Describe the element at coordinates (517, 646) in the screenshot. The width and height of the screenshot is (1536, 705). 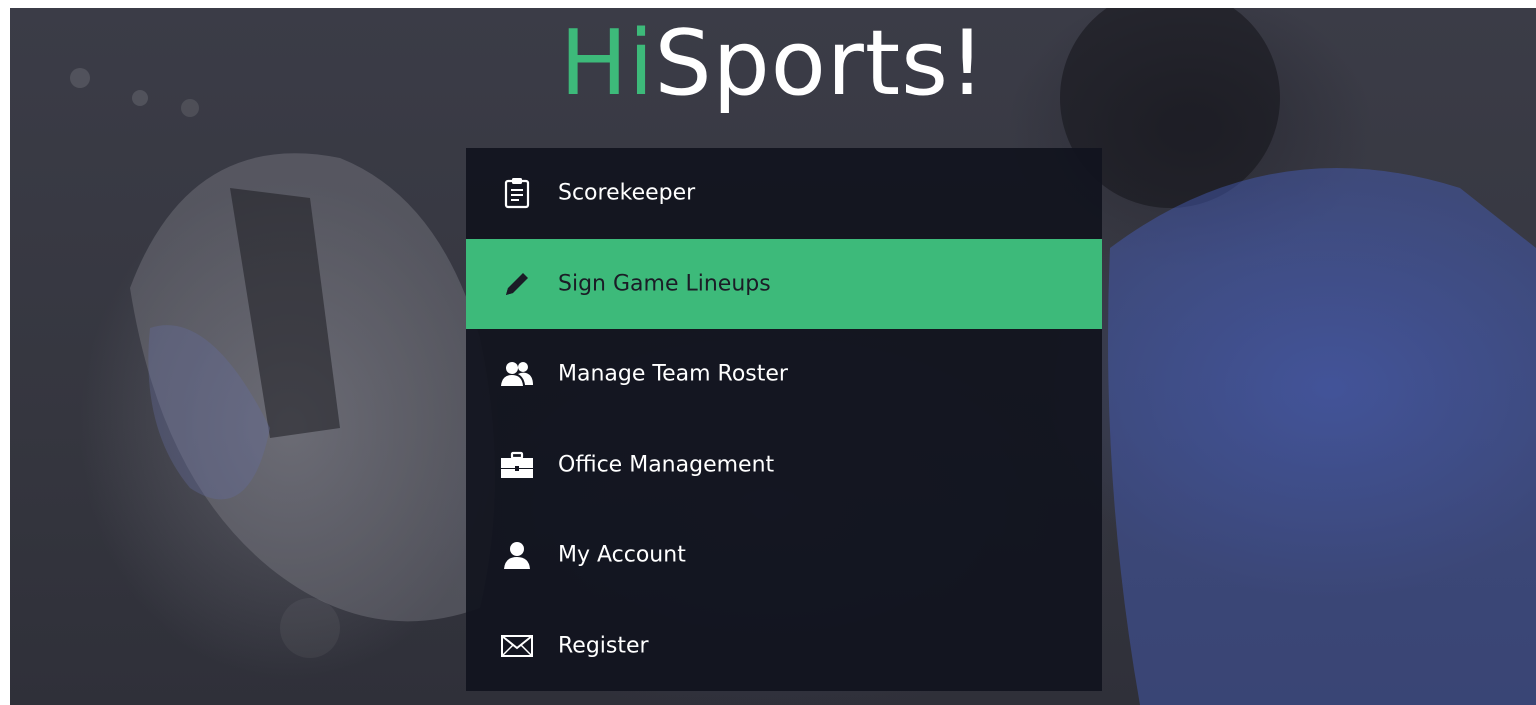
I see `envelope-icon` at that location.